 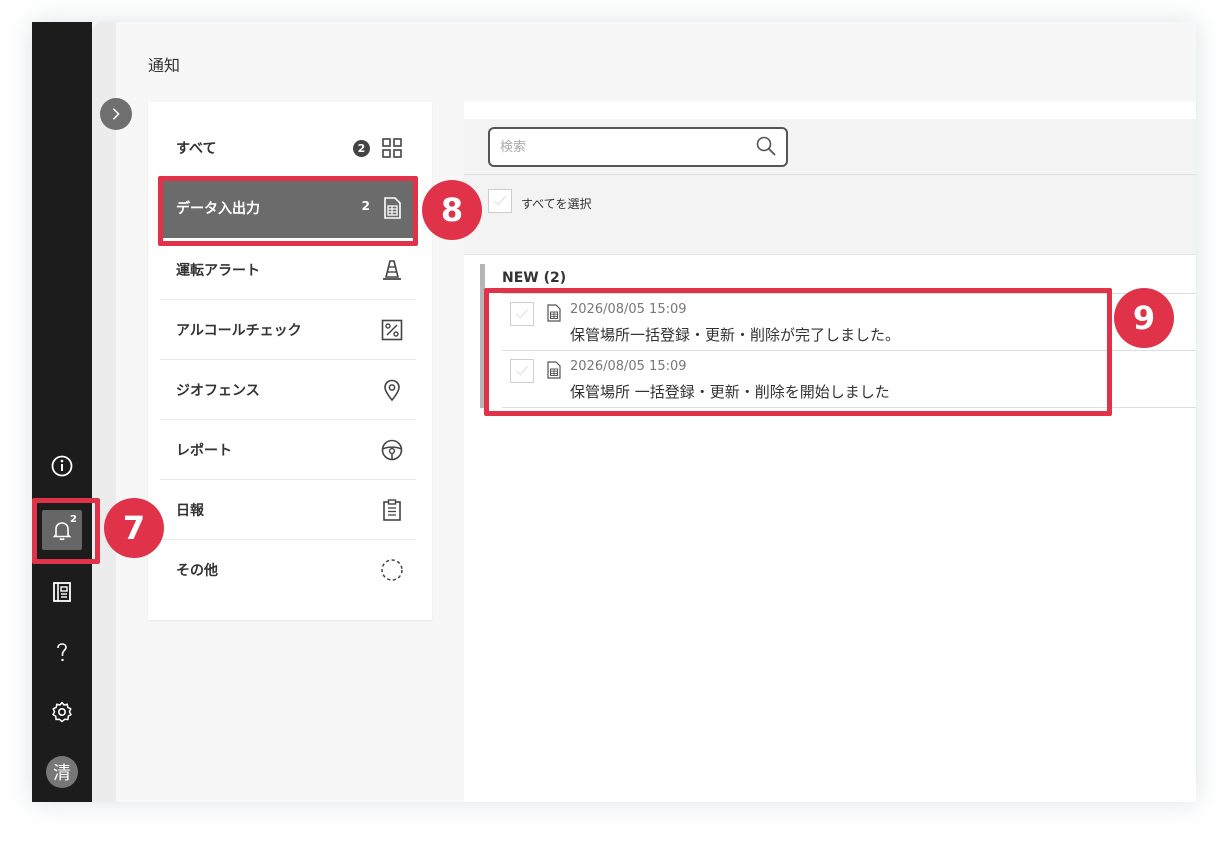 What do you see at coordinates (392, 270) in the screenshot?
I see `traffic-cone-icon` at bounding box center [392, 270].